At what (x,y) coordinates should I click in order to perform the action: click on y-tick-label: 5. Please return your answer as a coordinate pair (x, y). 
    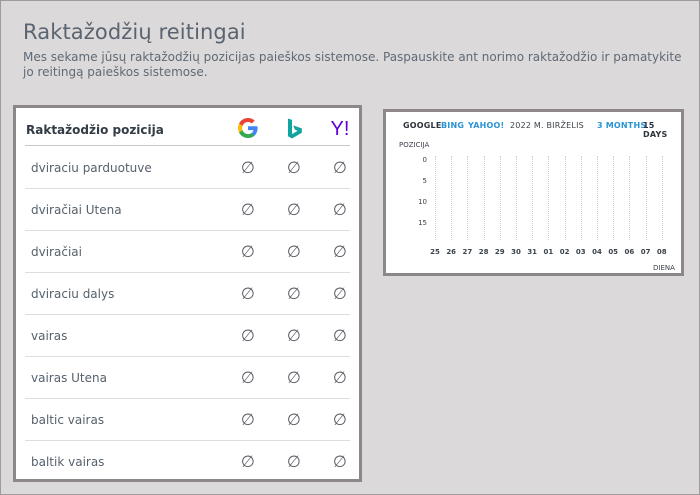
    Looking at the image, I should click on (424, 181).